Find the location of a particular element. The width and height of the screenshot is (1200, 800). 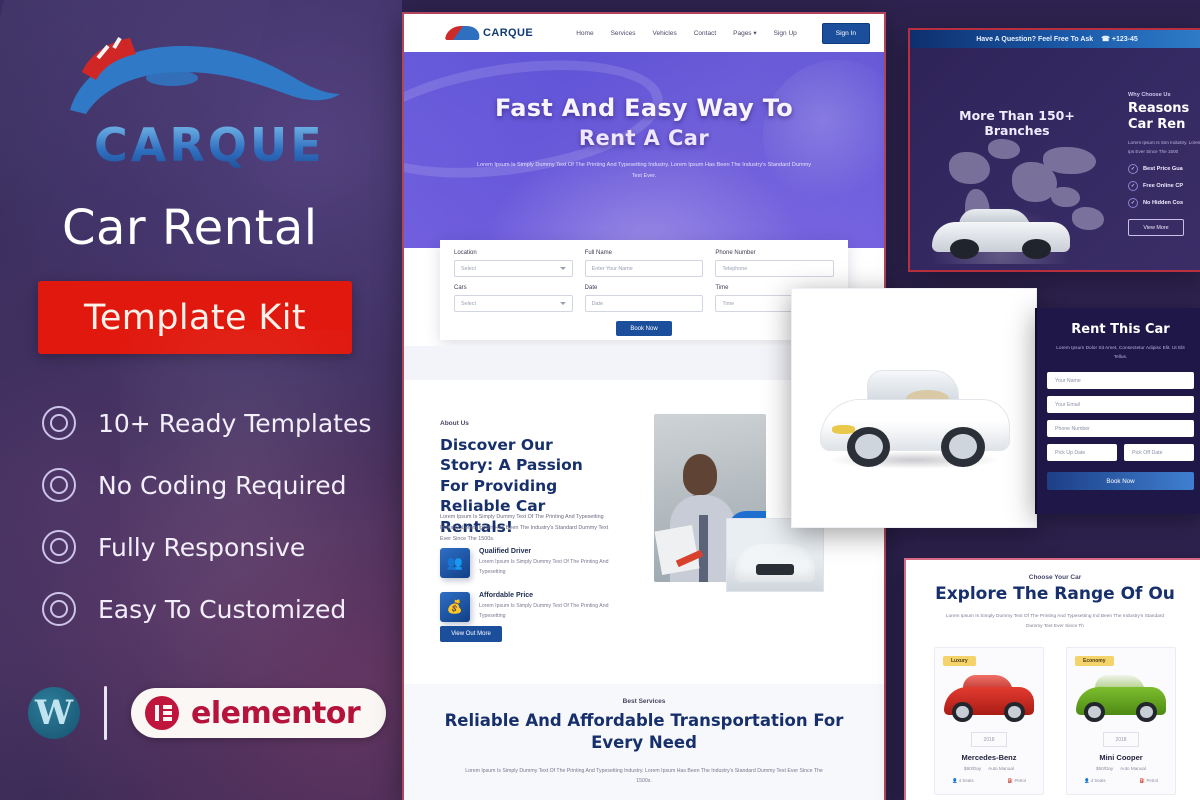

seat-icon: 👤 is located at coordinates (955, 781).